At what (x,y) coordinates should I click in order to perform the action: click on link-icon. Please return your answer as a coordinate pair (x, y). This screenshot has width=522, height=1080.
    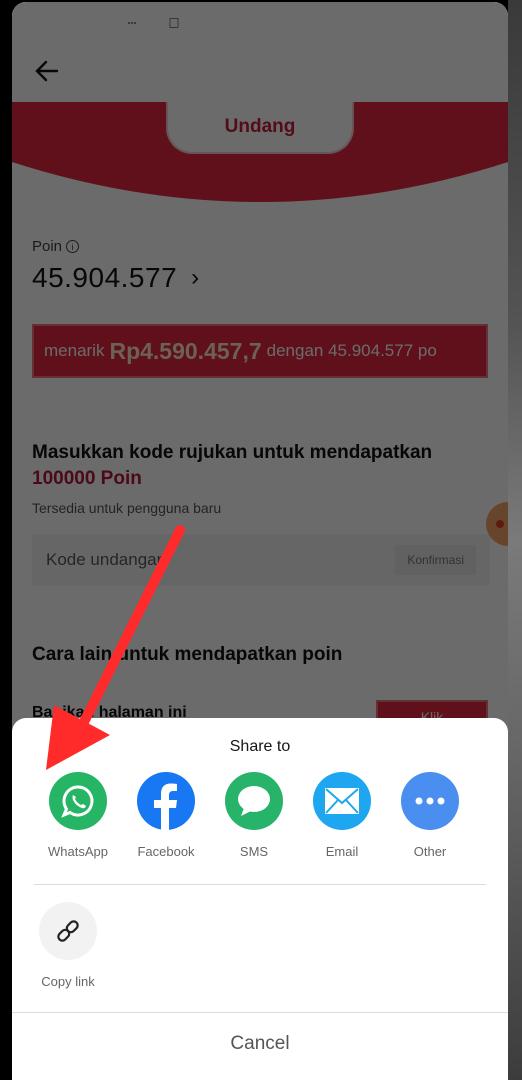
    Looking at the image, I should click on (68, 931).